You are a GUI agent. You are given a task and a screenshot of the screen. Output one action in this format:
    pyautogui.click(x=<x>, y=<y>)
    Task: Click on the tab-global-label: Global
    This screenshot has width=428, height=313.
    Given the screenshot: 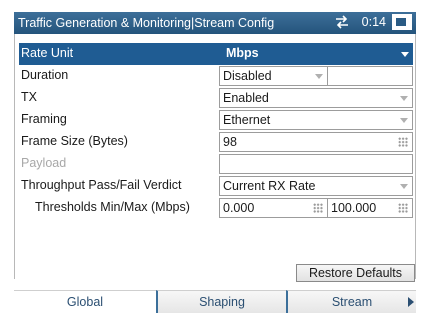 What is the action you would take?
    pyautogui.click(x=85, y=302)
    